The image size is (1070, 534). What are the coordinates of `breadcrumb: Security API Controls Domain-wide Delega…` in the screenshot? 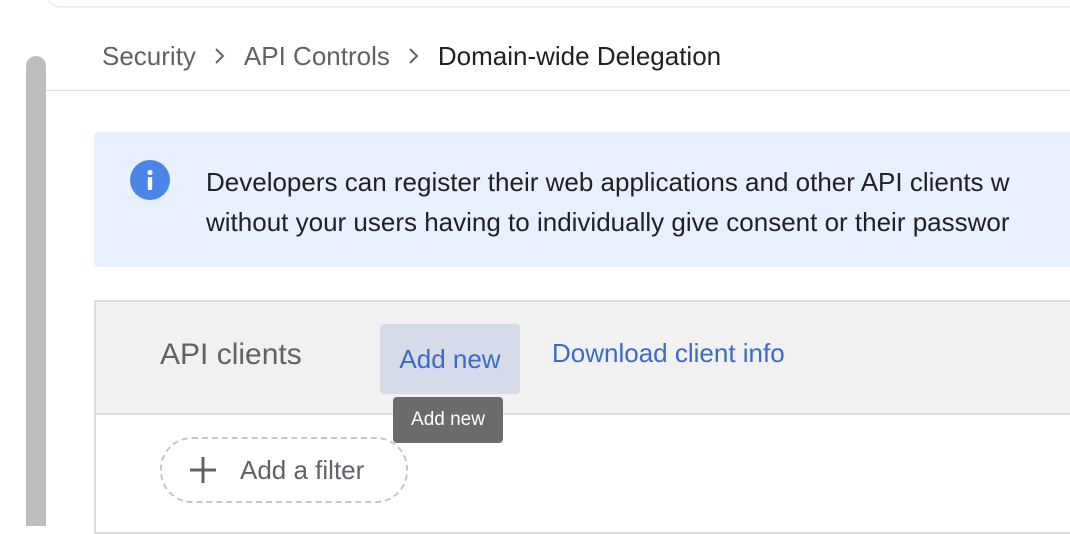 It's located at (411, 56).